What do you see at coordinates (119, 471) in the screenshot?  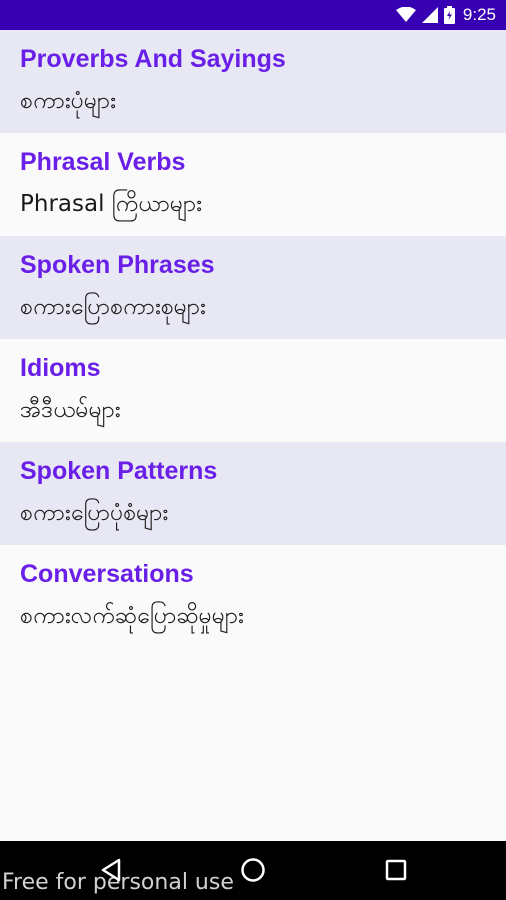 I see `list-item-title: Spoken Patterns` at bounding box center [119, 471].